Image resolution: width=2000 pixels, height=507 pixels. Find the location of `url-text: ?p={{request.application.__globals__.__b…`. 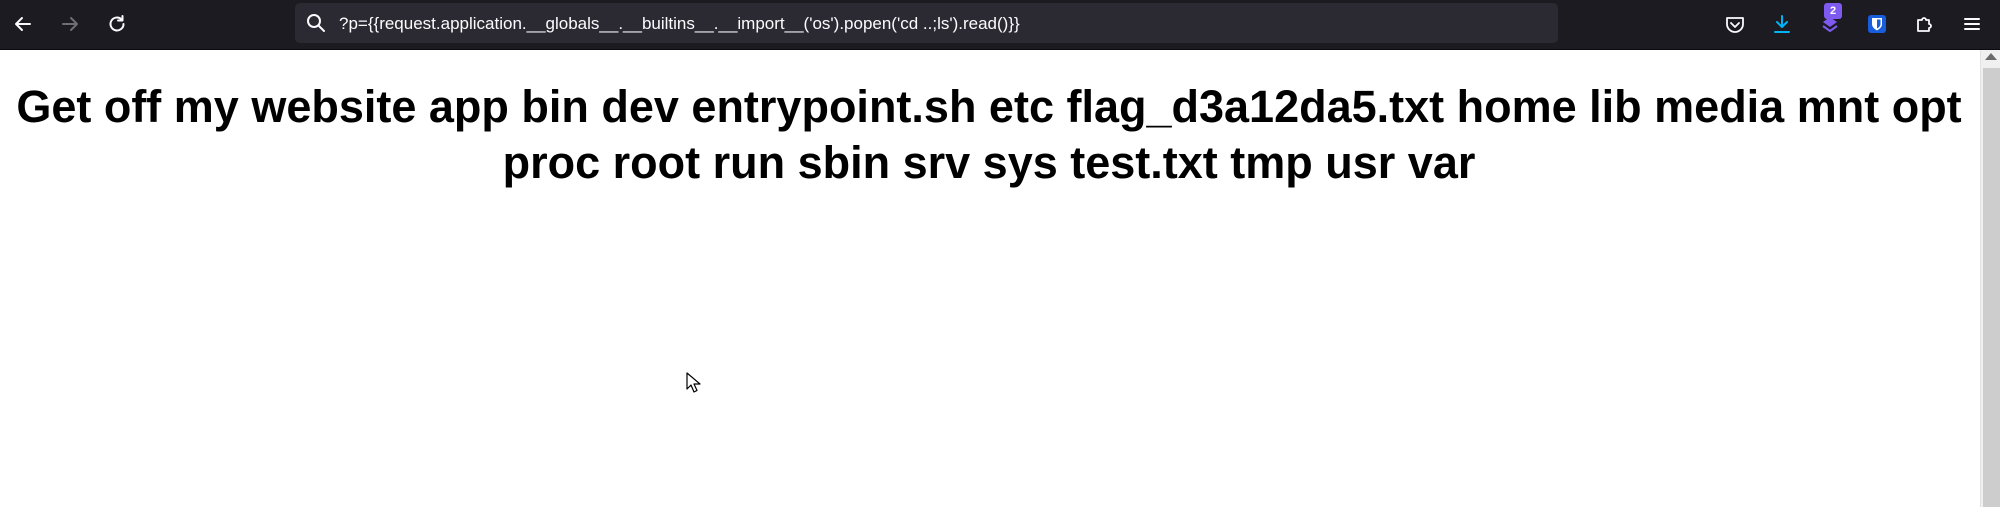

url-text: ?p={{request.application.__globals__.__b… is located at coordinates (679, 23).